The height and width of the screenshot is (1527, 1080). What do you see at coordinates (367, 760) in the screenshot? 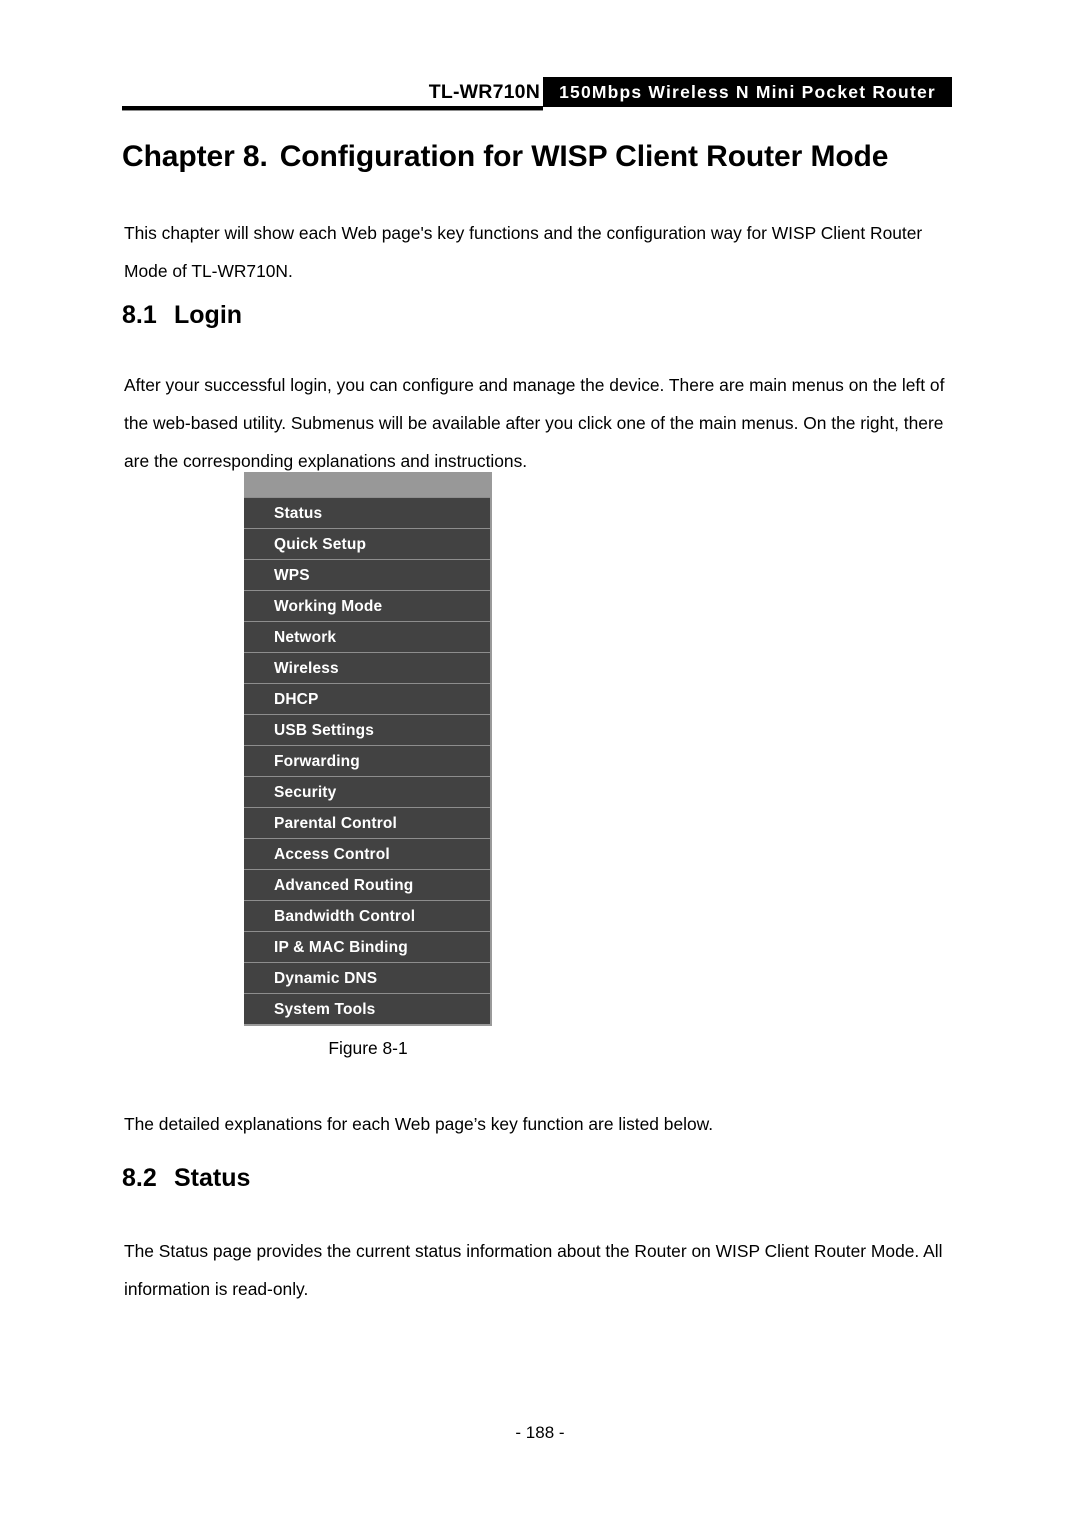
I see `menu-item-forwarding: Forwarding` at bounding box center [367, 760].